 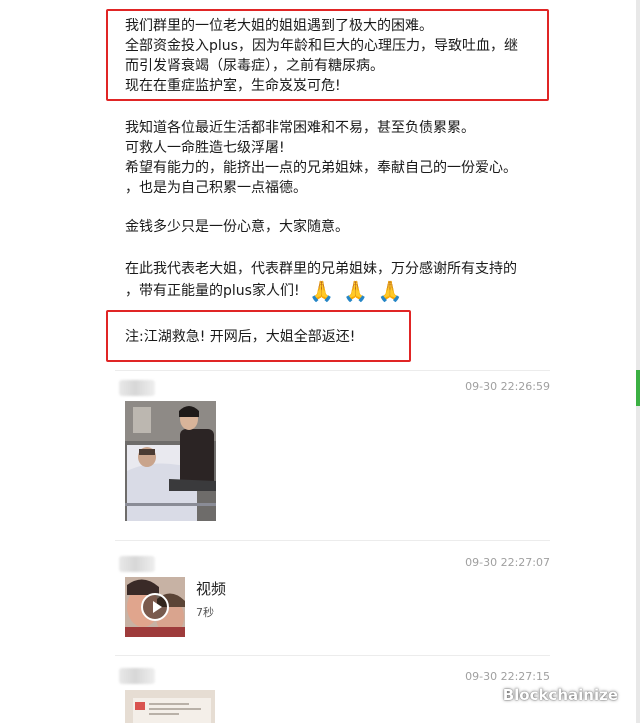 I want to click on document-photo-thumbnail, so click(x=170, y=706).